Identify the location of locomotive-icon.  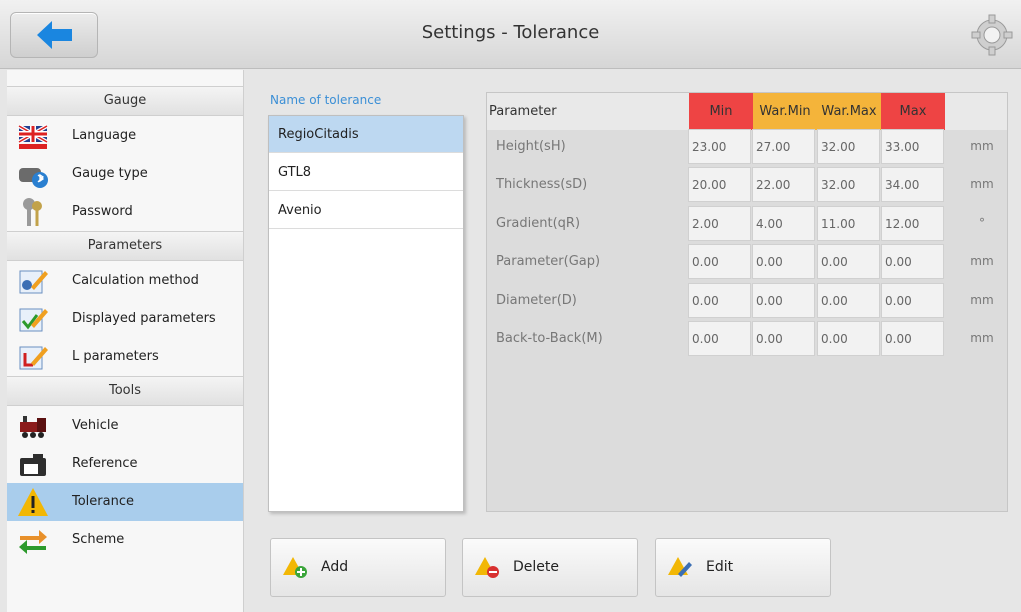
(33, 427).